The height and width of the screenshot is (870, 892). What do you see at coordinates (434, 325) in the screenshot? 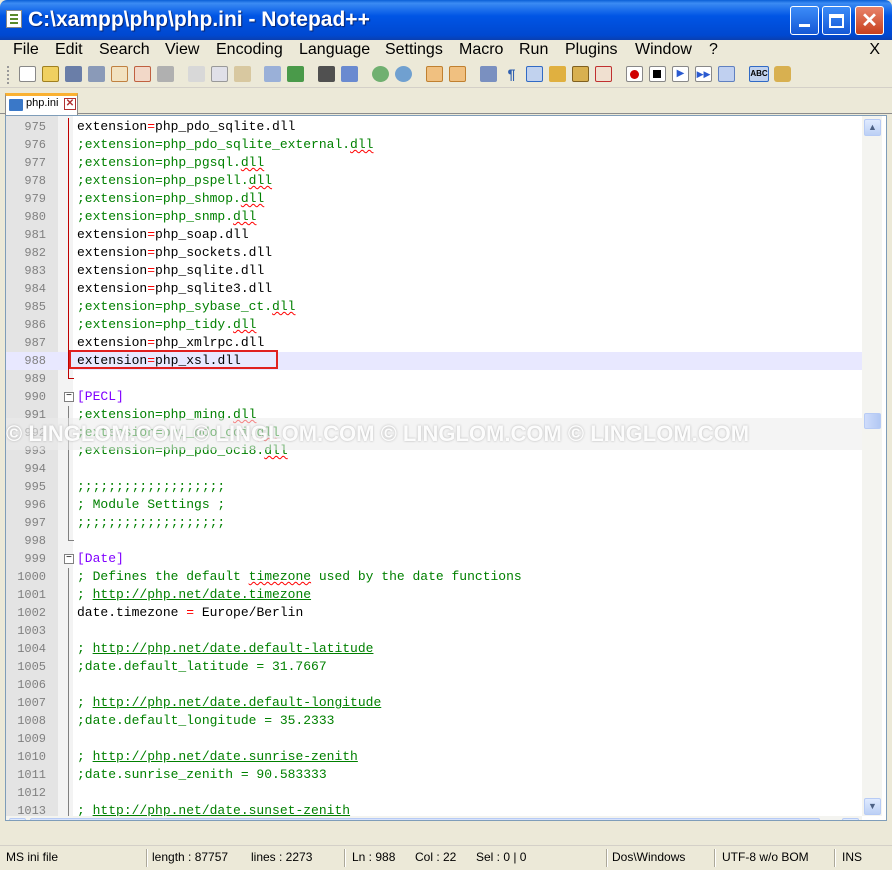
I see `code-line: 986 ;extension=php_tidy.dll` at bounding box center [434, 325].